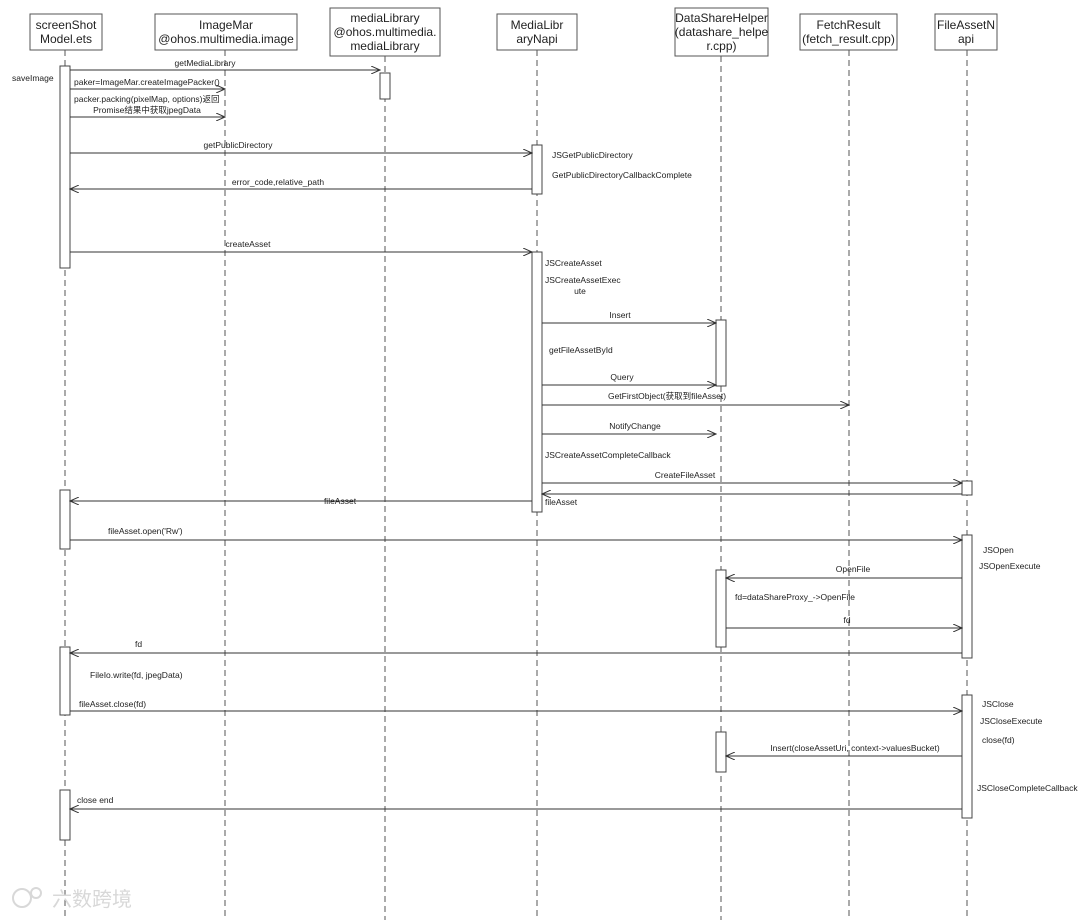  I want to click on message: error_code,relative_path, so click(301, 183).